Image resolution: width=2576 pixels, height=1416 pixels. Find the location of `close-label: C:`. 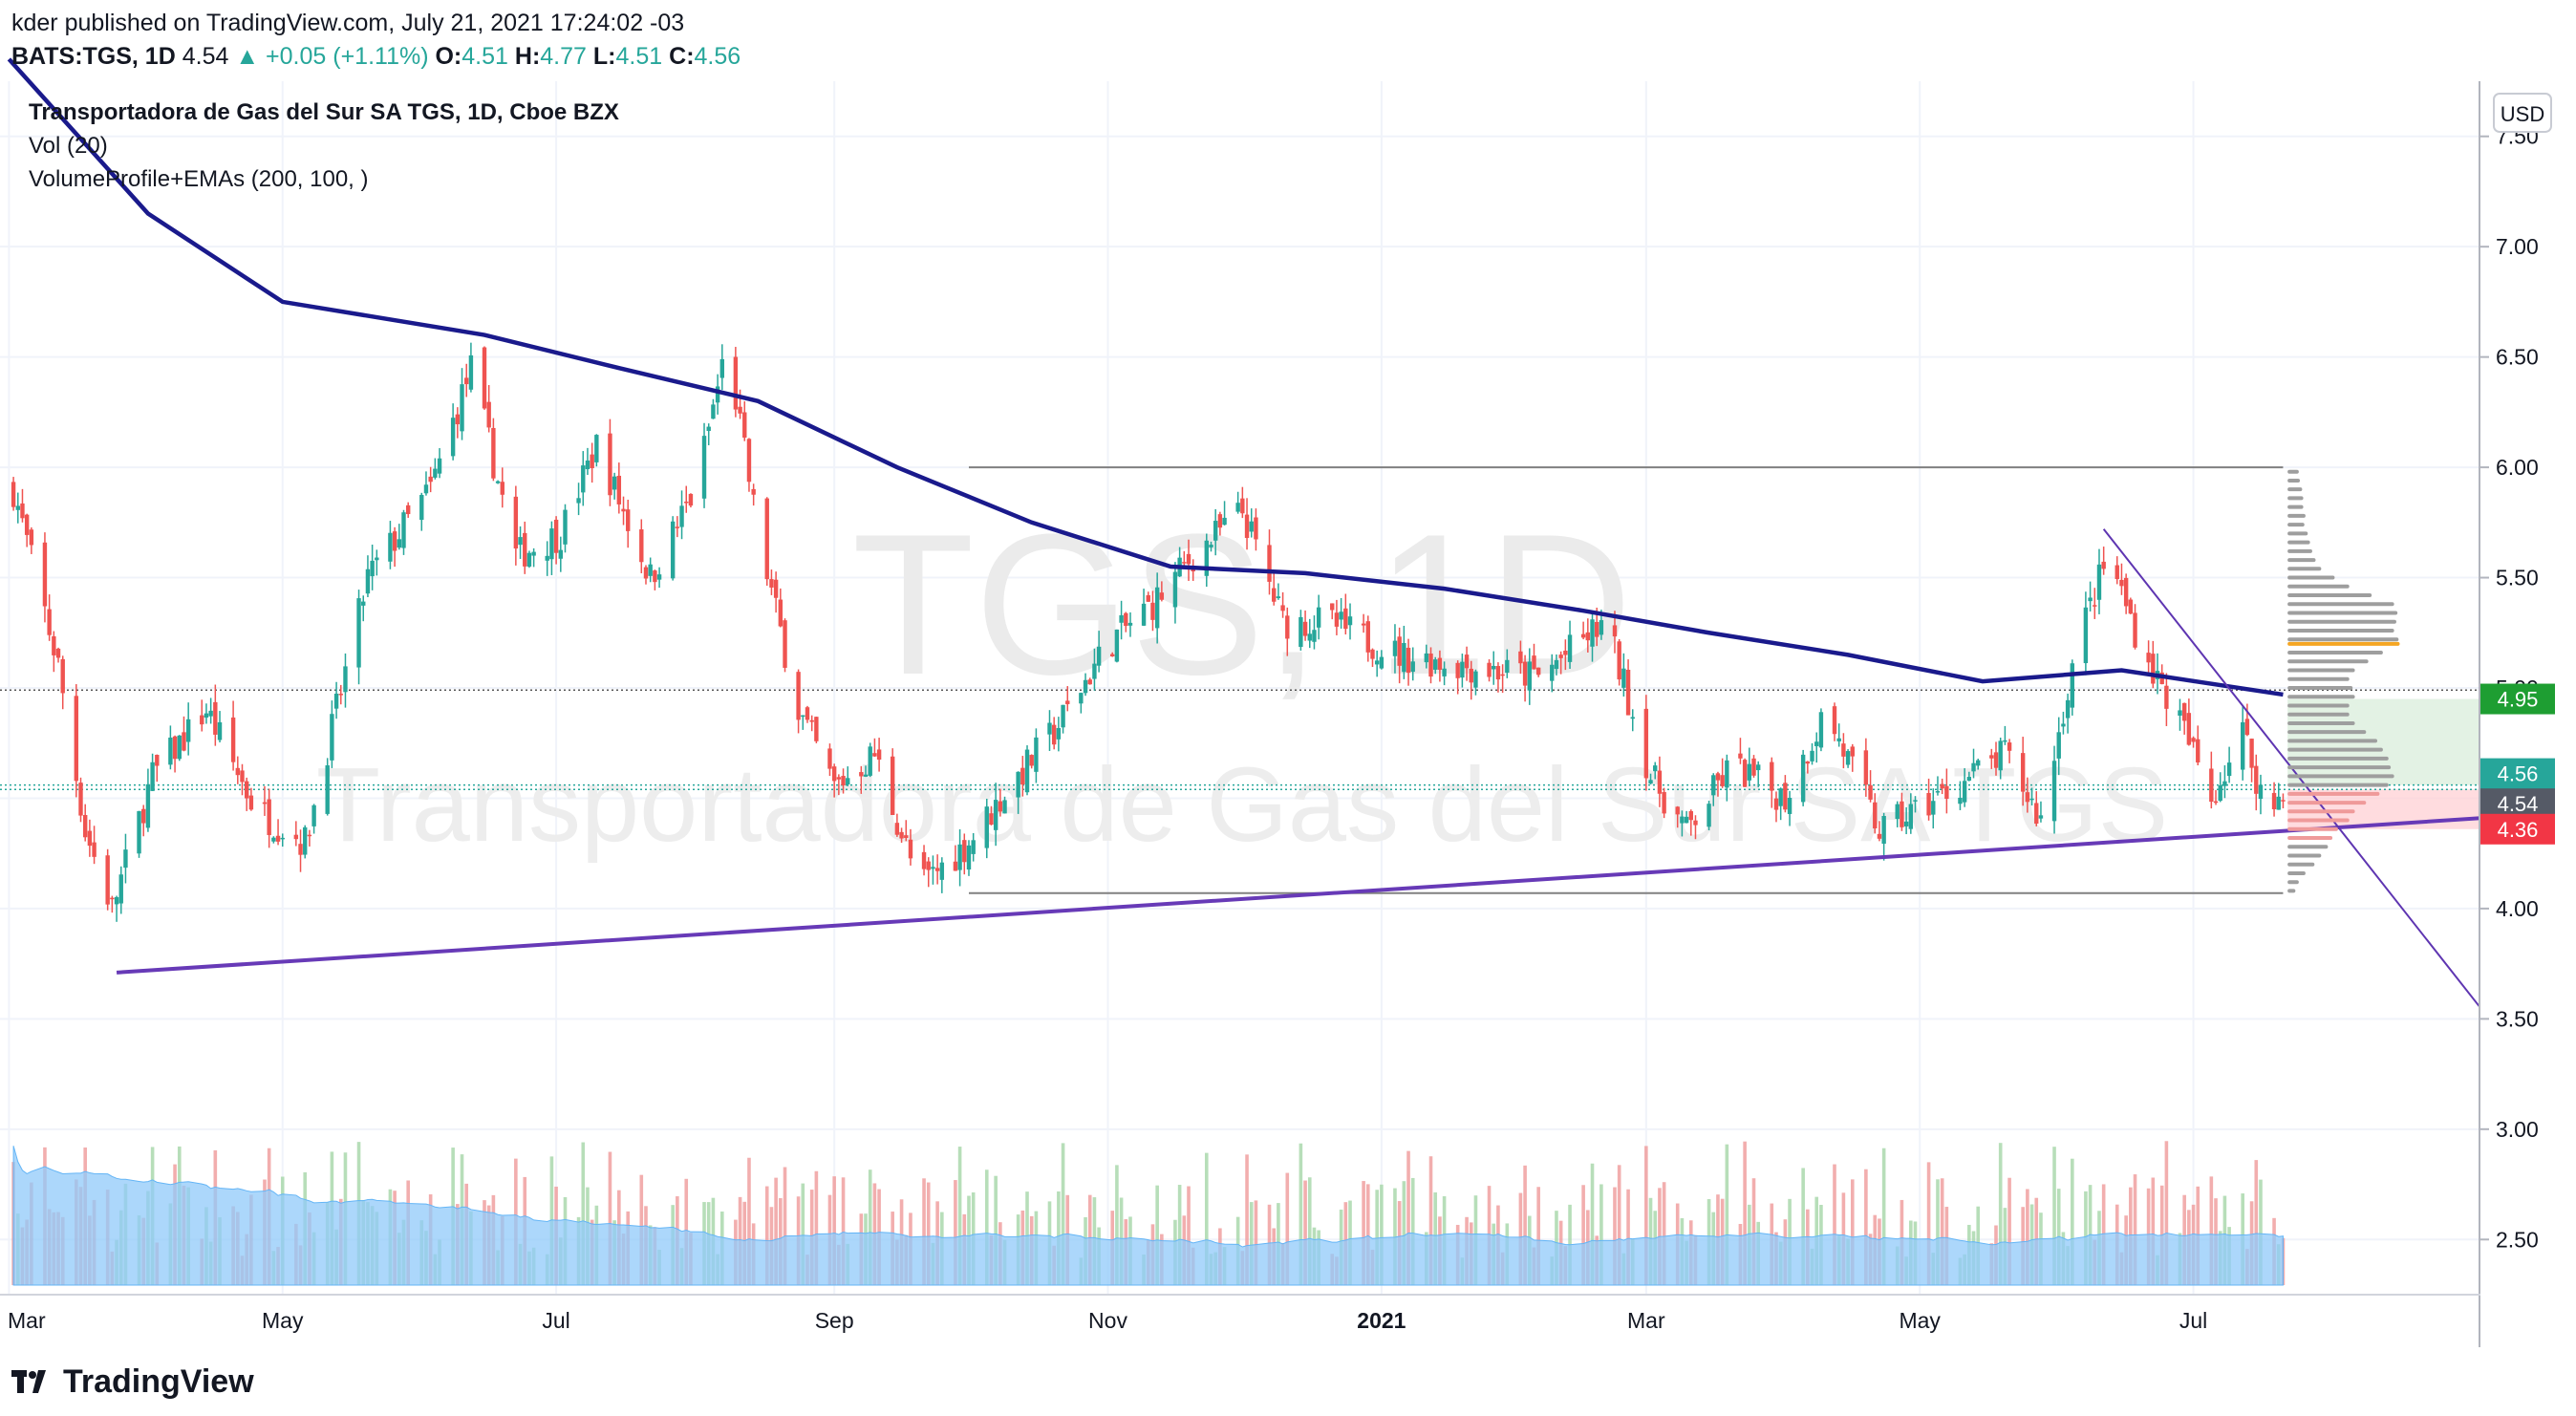

close-label: C: is located at coordinates (682, 57).